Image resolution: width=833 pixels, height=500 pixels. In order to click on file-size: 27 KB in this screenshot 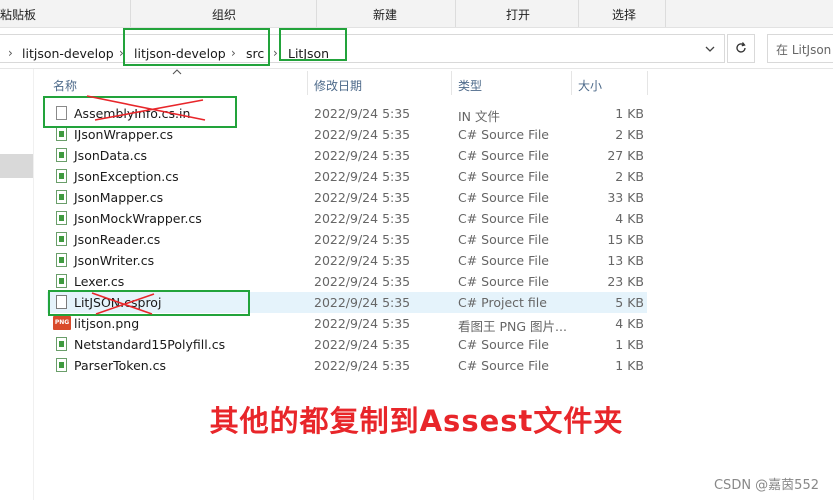, I will do `click(625, 155)`.